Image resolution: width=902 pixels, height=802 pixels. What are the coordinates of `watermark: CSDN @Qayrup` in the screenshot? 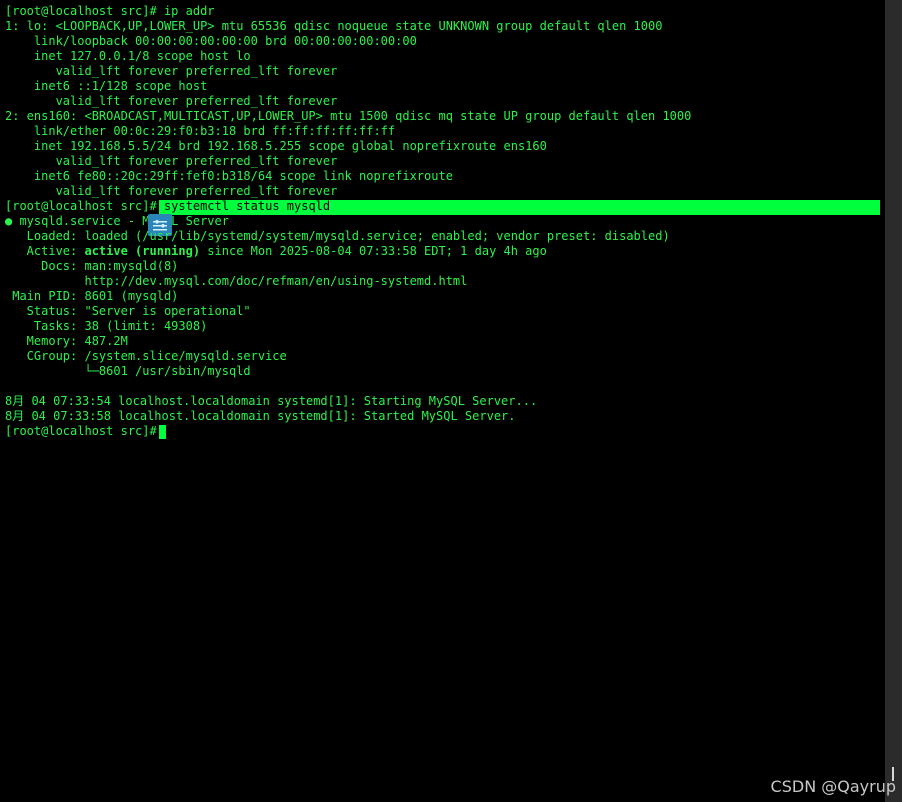 It's located at (833, 786).